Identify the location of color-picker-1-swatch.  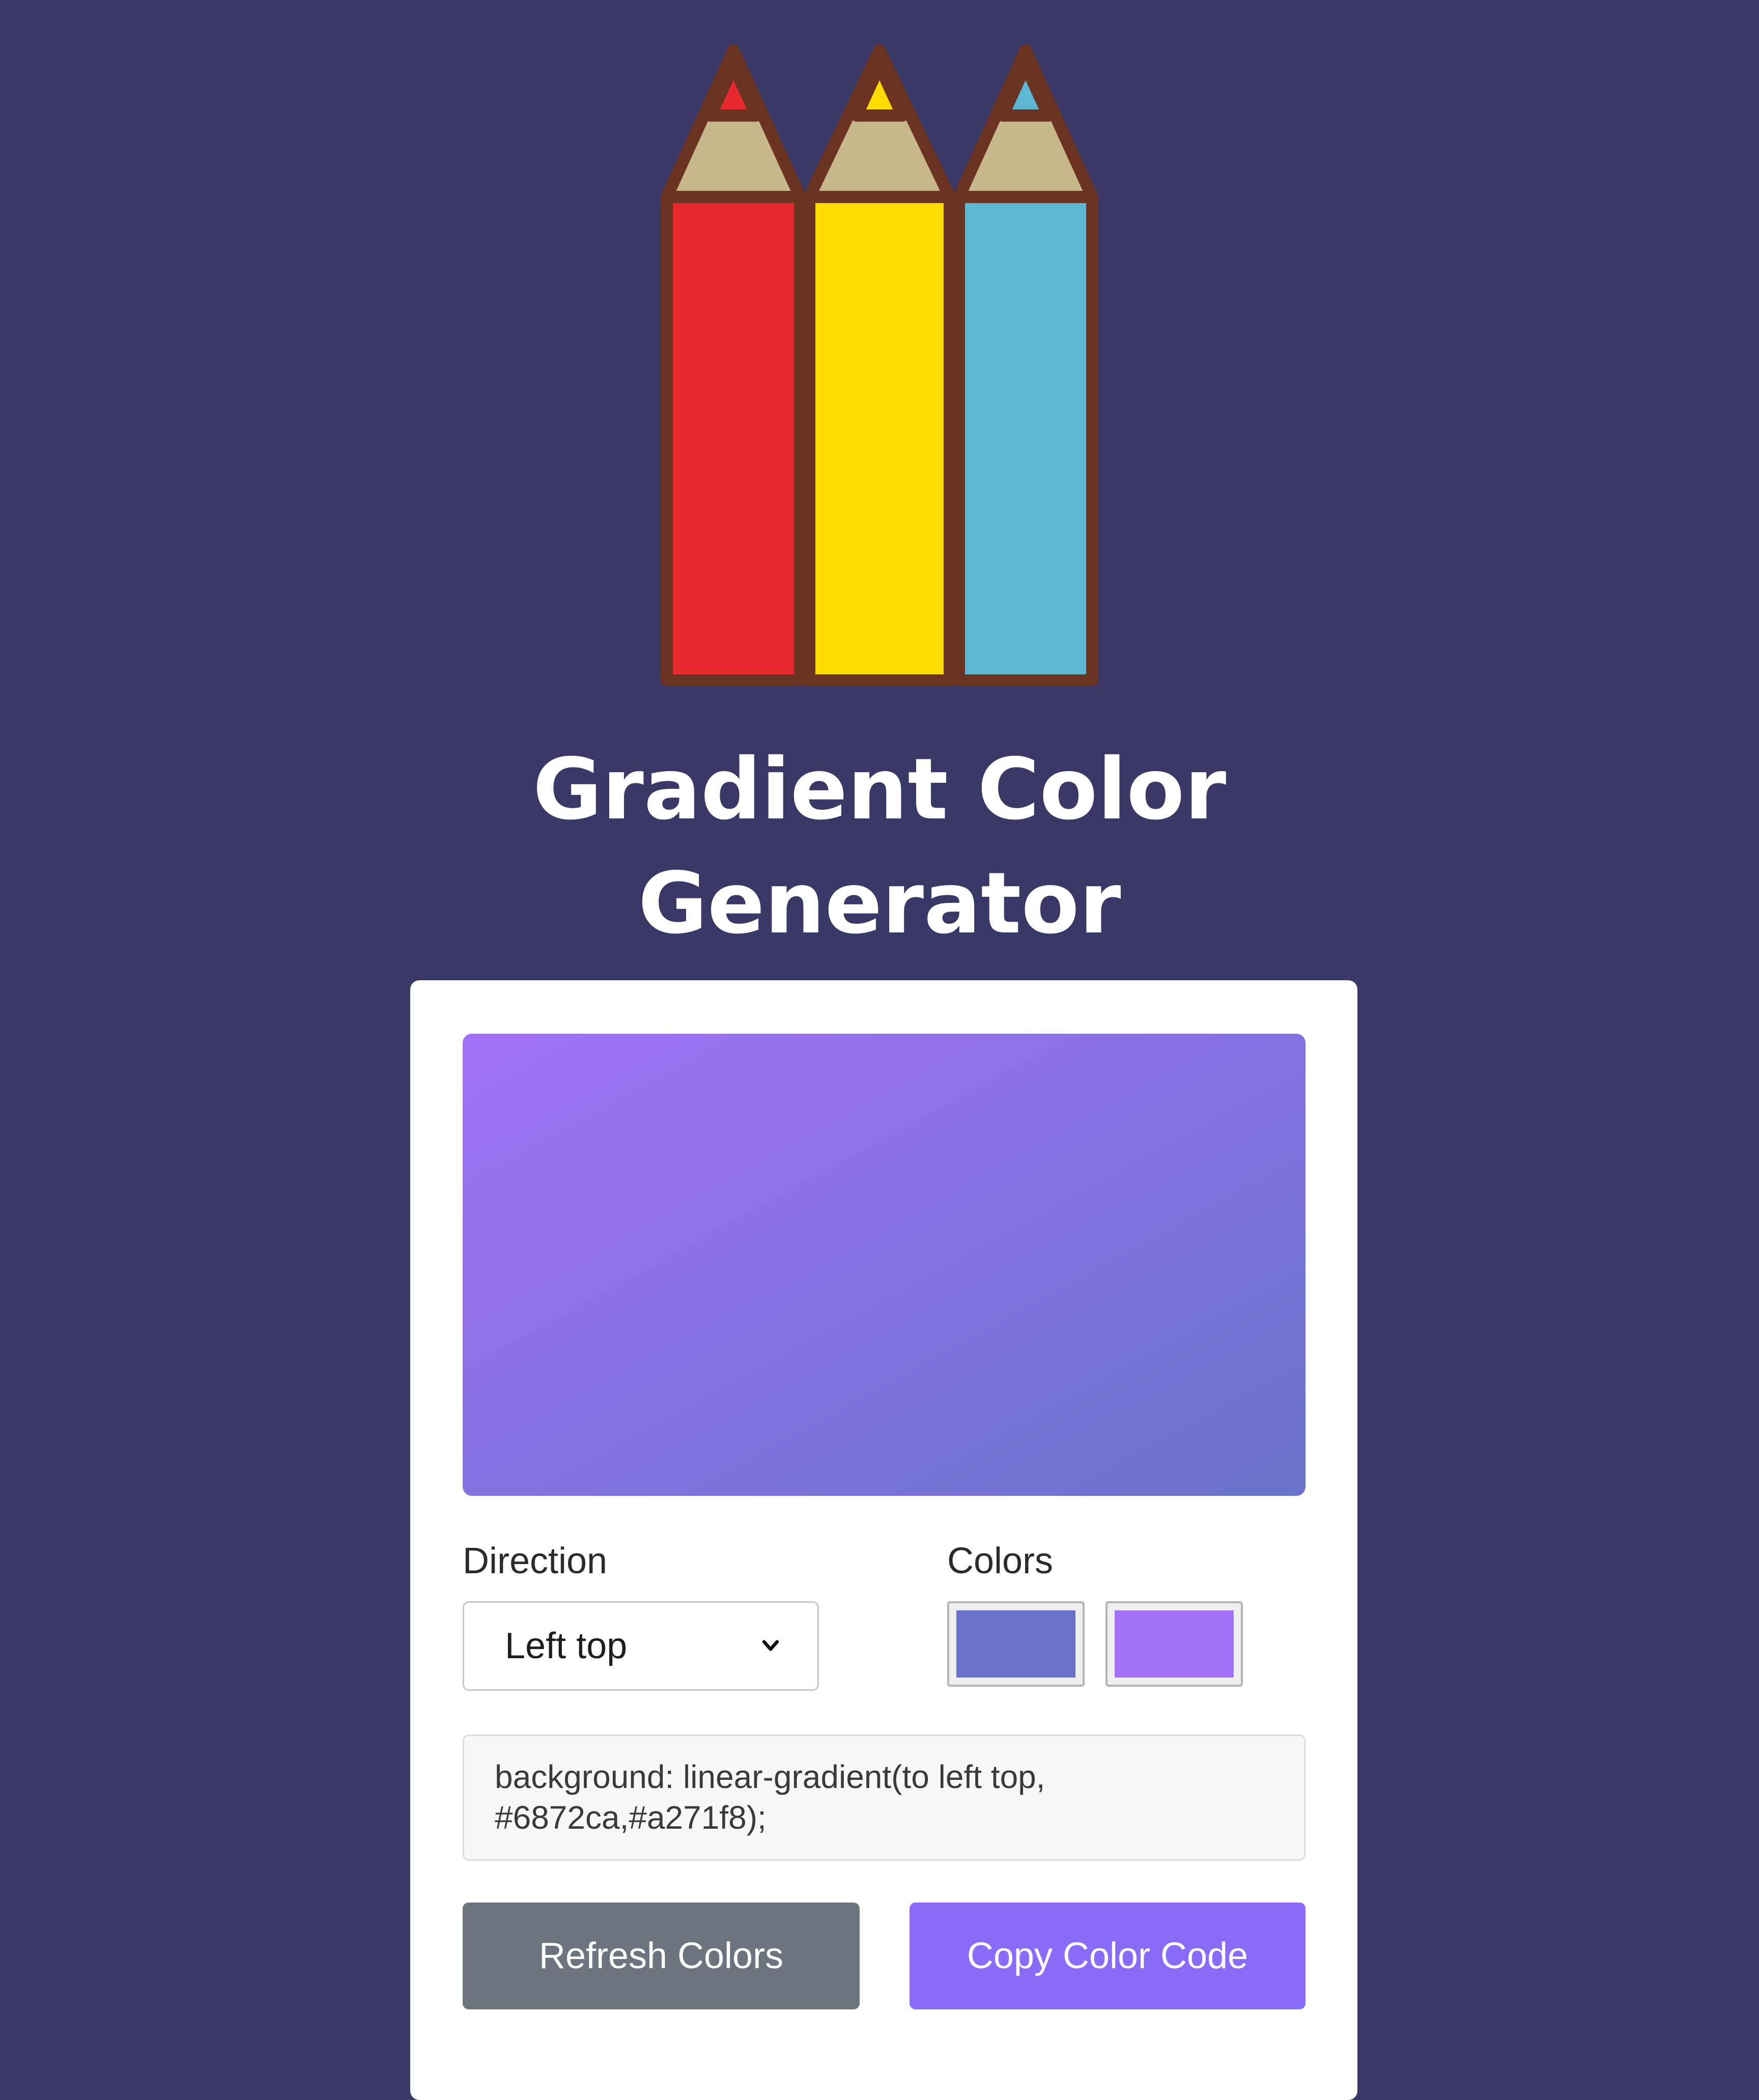
(1016, 1644).